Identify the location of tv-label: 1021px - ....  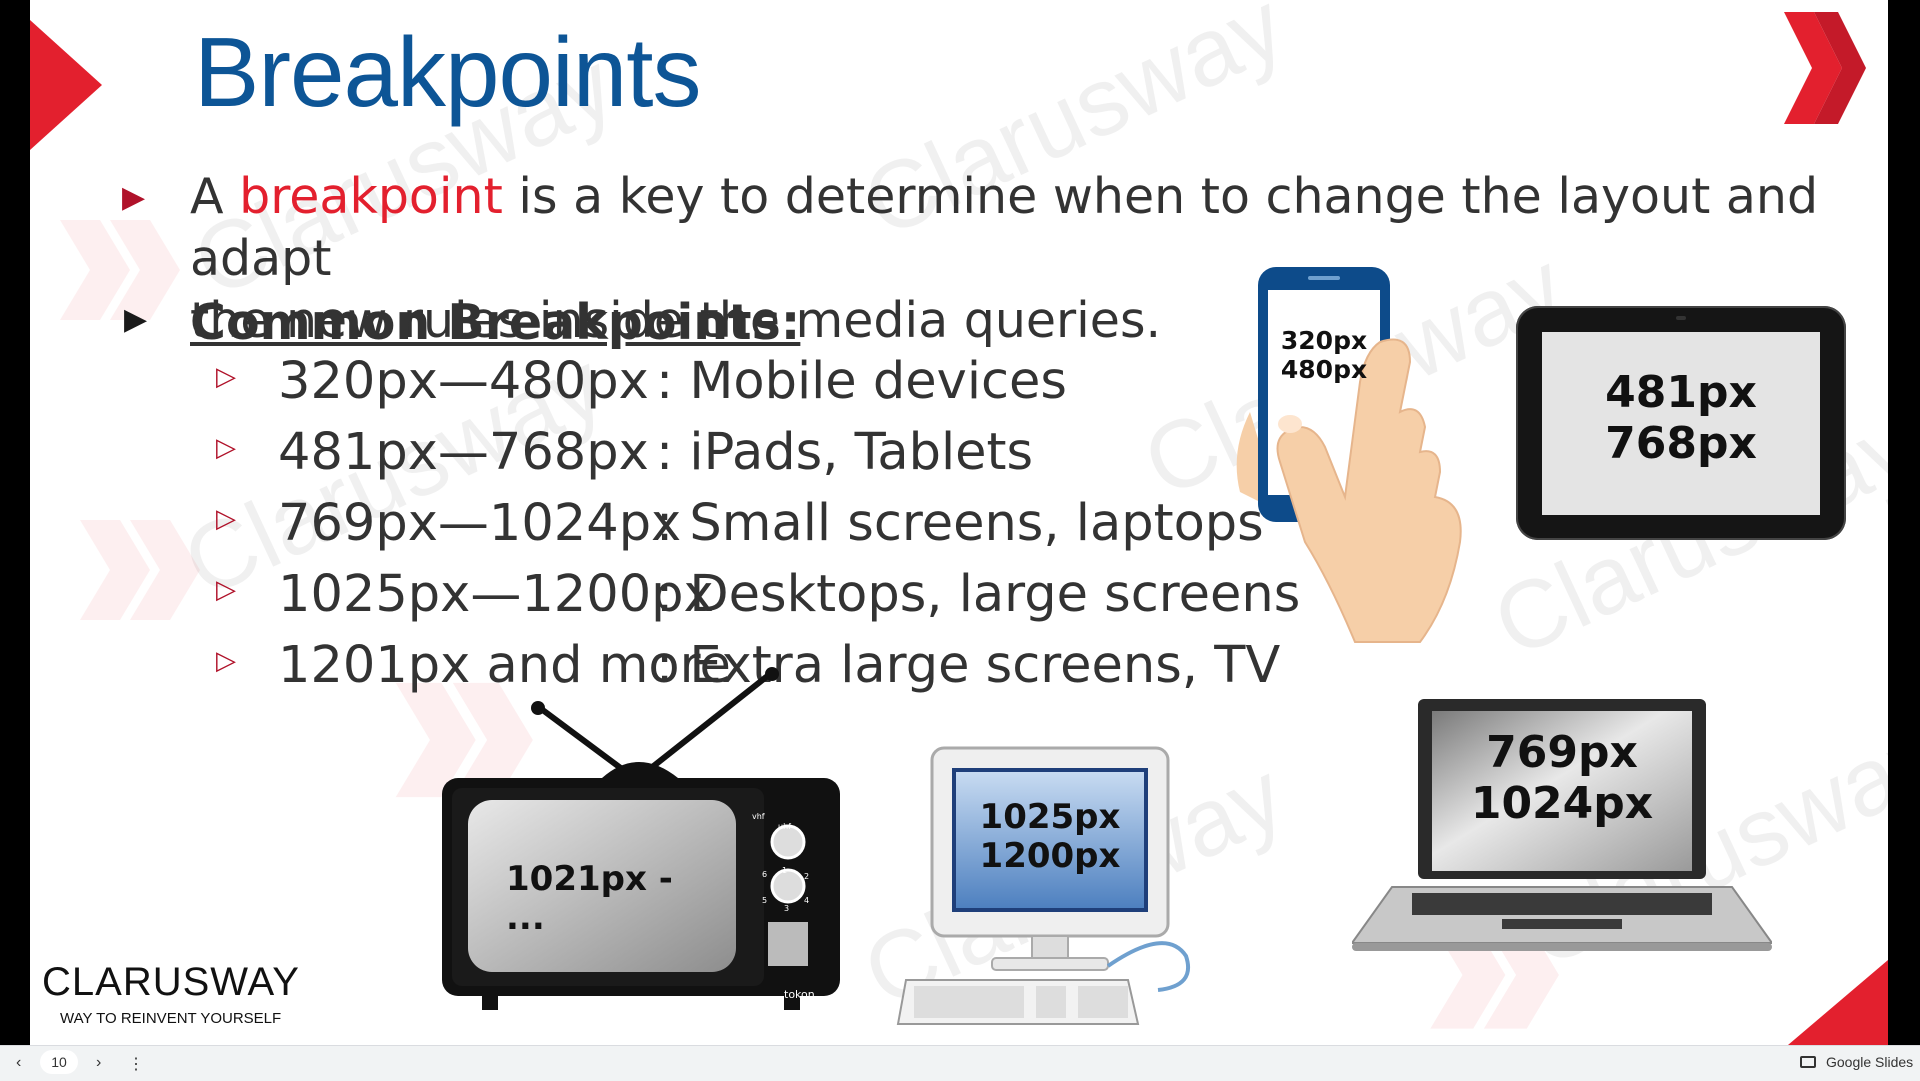
(601, 899).